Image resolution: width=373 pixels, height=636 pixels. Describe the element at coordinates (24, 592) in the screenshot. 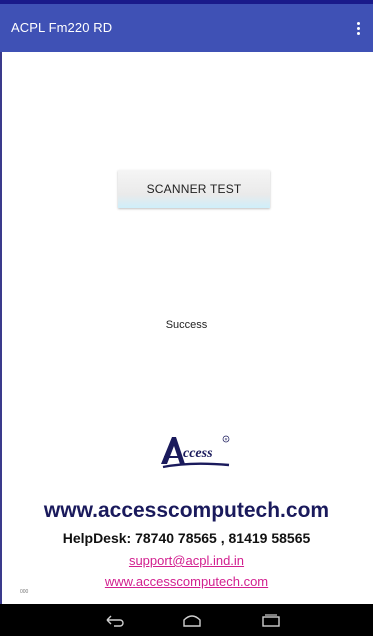

I see `footnote-mark: 000` at that location.